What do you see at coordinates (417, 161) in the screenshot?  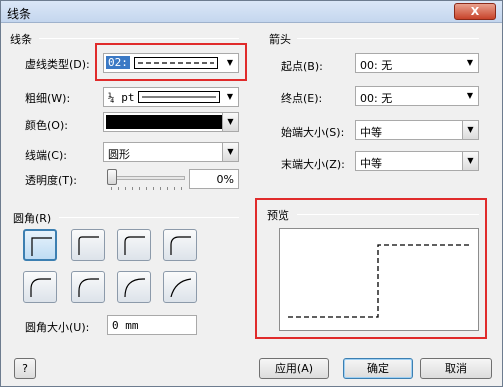 I see `end-size-select: 中等 ▼` at bounding box center [417, 161].